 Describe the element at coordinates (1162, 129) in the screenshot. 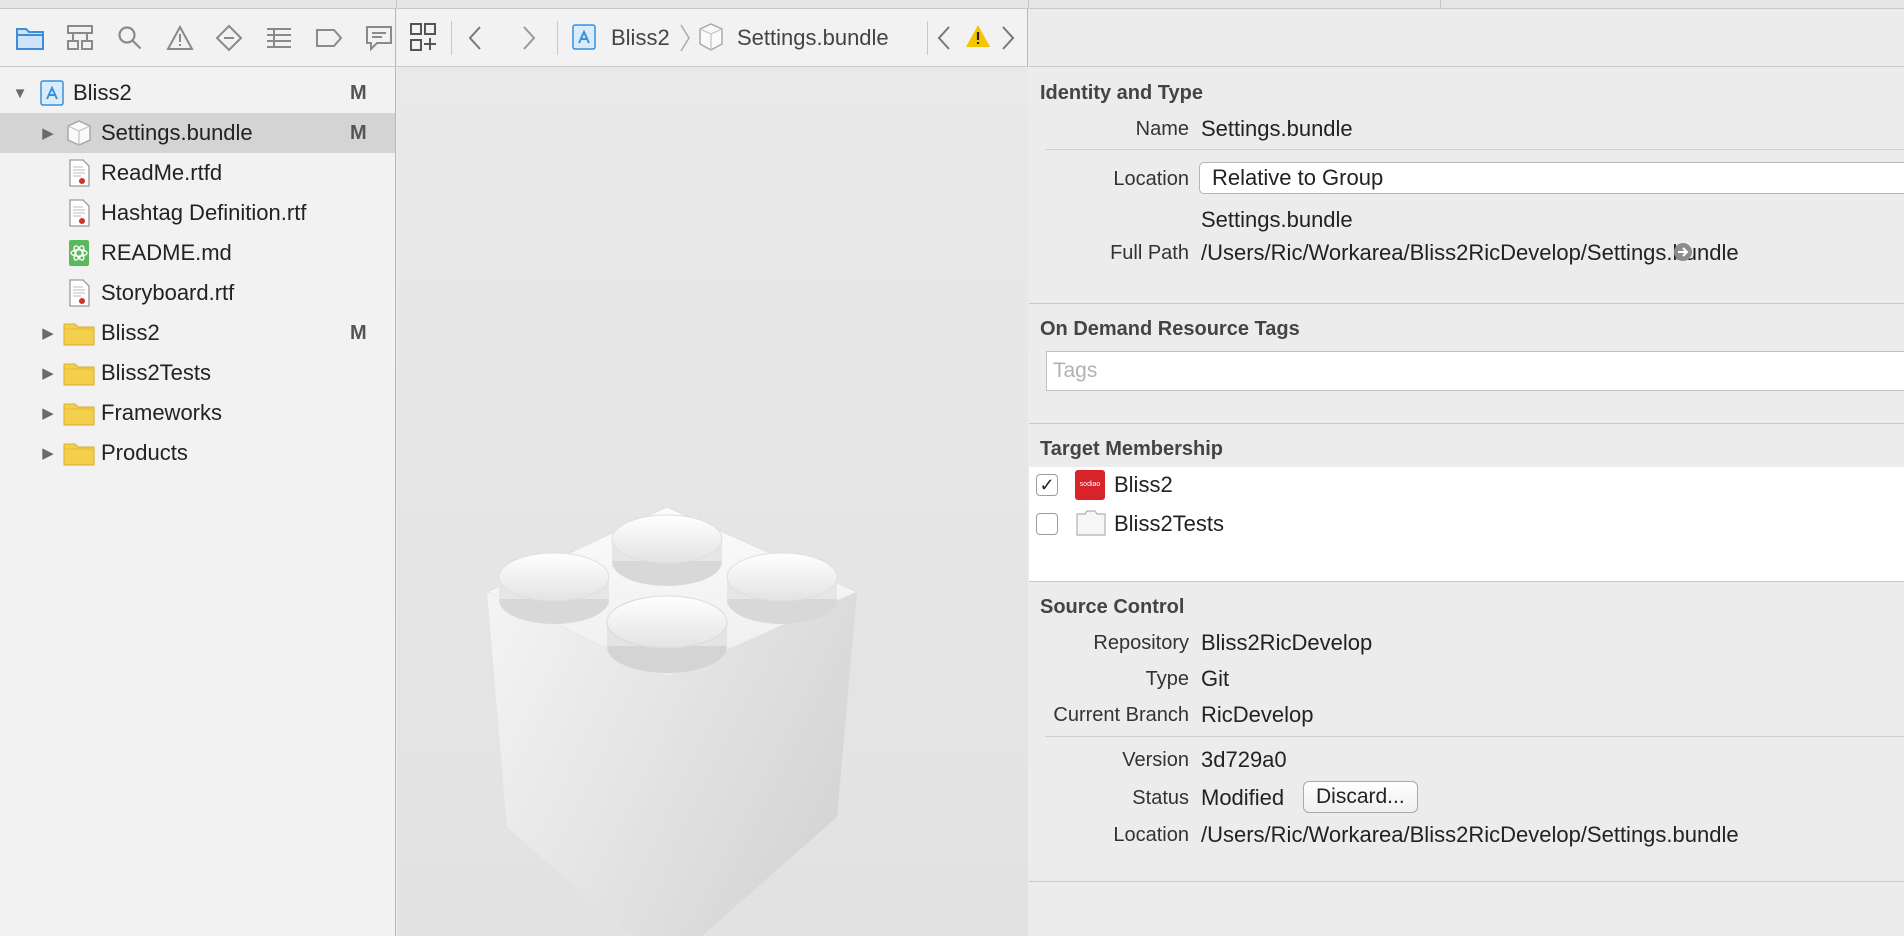

I see `name-label: Name` at that location.